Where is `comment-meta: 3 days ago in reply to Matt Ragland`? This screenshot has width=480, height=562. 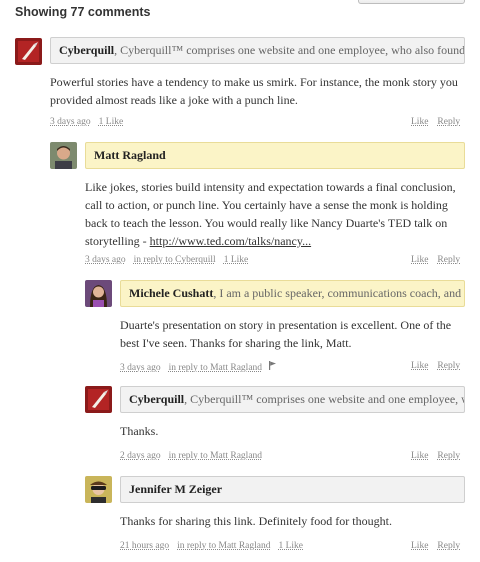
comment-meta: 3 days ago in reply to Matt Ragland is located at coordinates (198, 367).